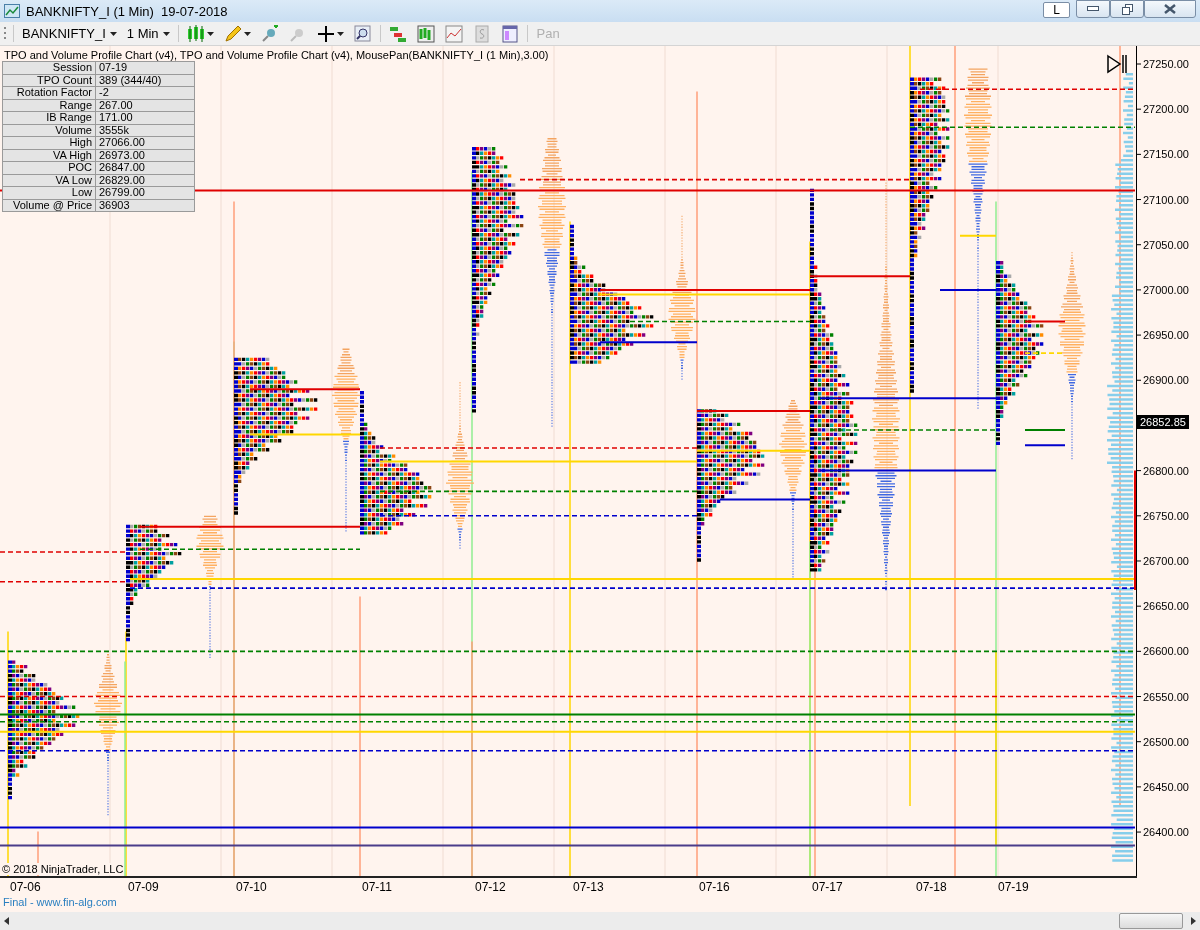  Describe the element at coordinates (145, 80) in the screenshot. I see `info-value: 389 (344/40)` at that location.